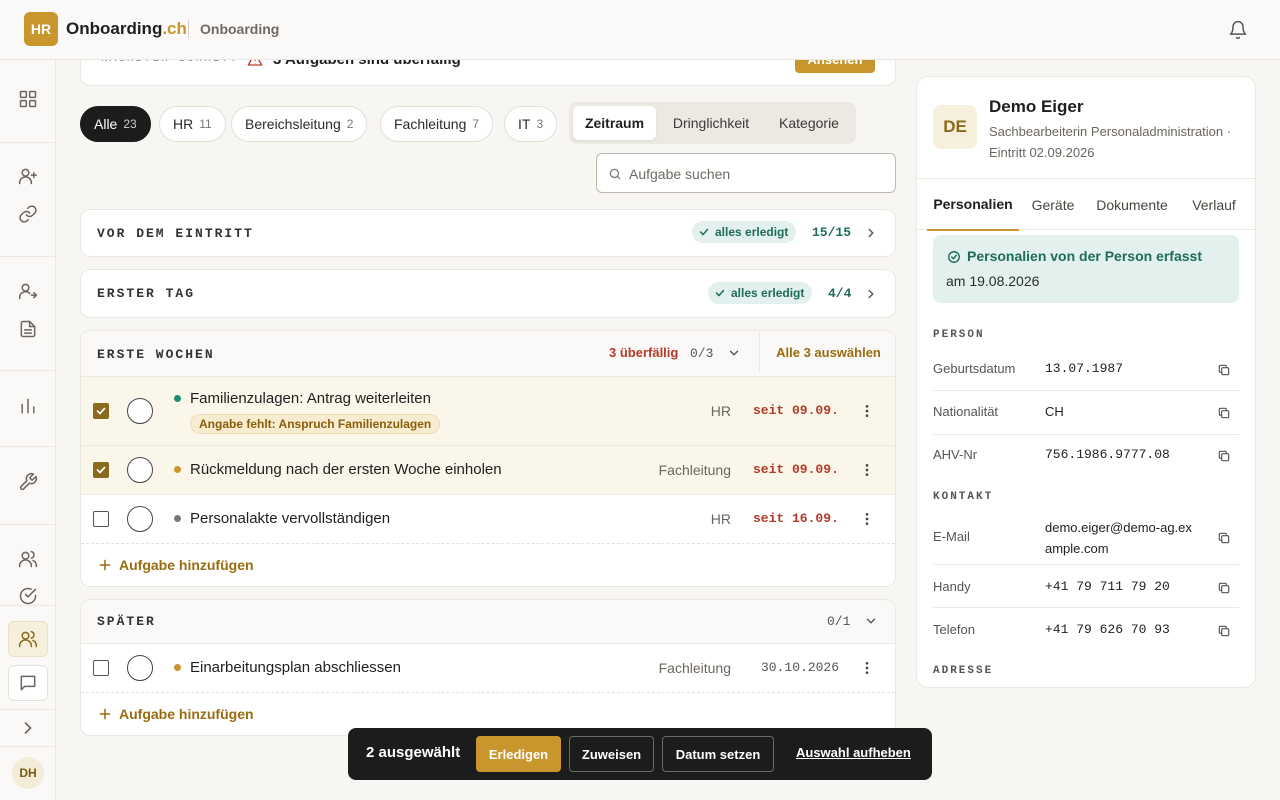  Describe the element at coordinates (28, 329) in the screenshot. I see `document-icon` at that location.